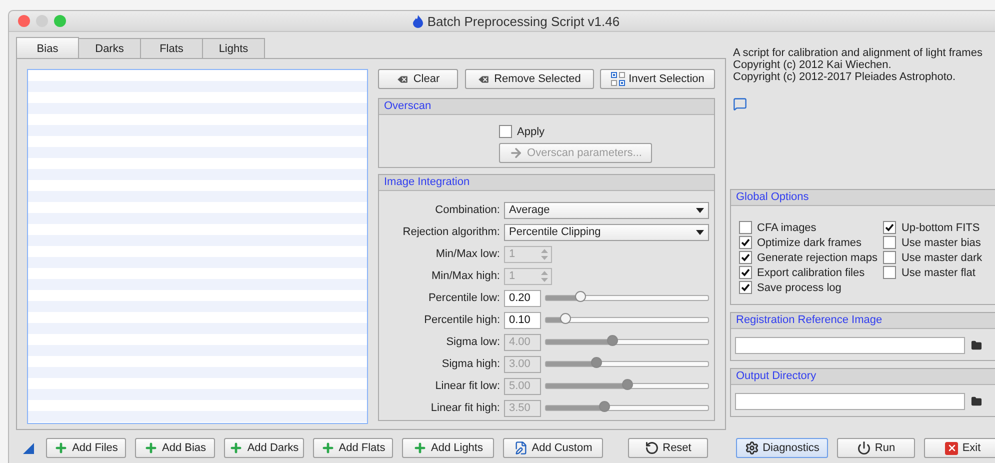  I want to click on grid-squares-icon, so click(617, 79).